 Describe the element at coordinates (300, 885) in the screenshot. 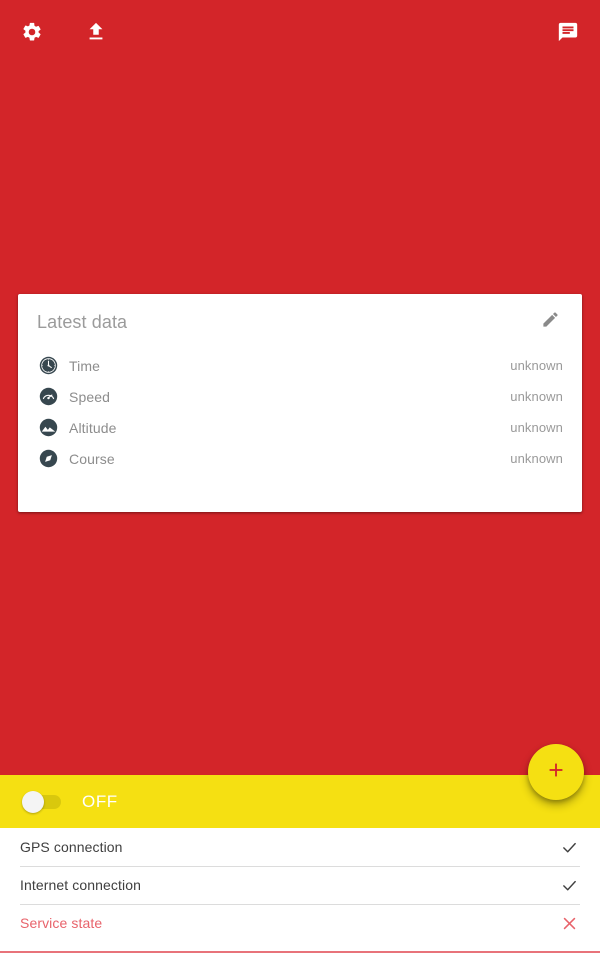

I see `status-row-internet-connection: Internet connection` at that location.